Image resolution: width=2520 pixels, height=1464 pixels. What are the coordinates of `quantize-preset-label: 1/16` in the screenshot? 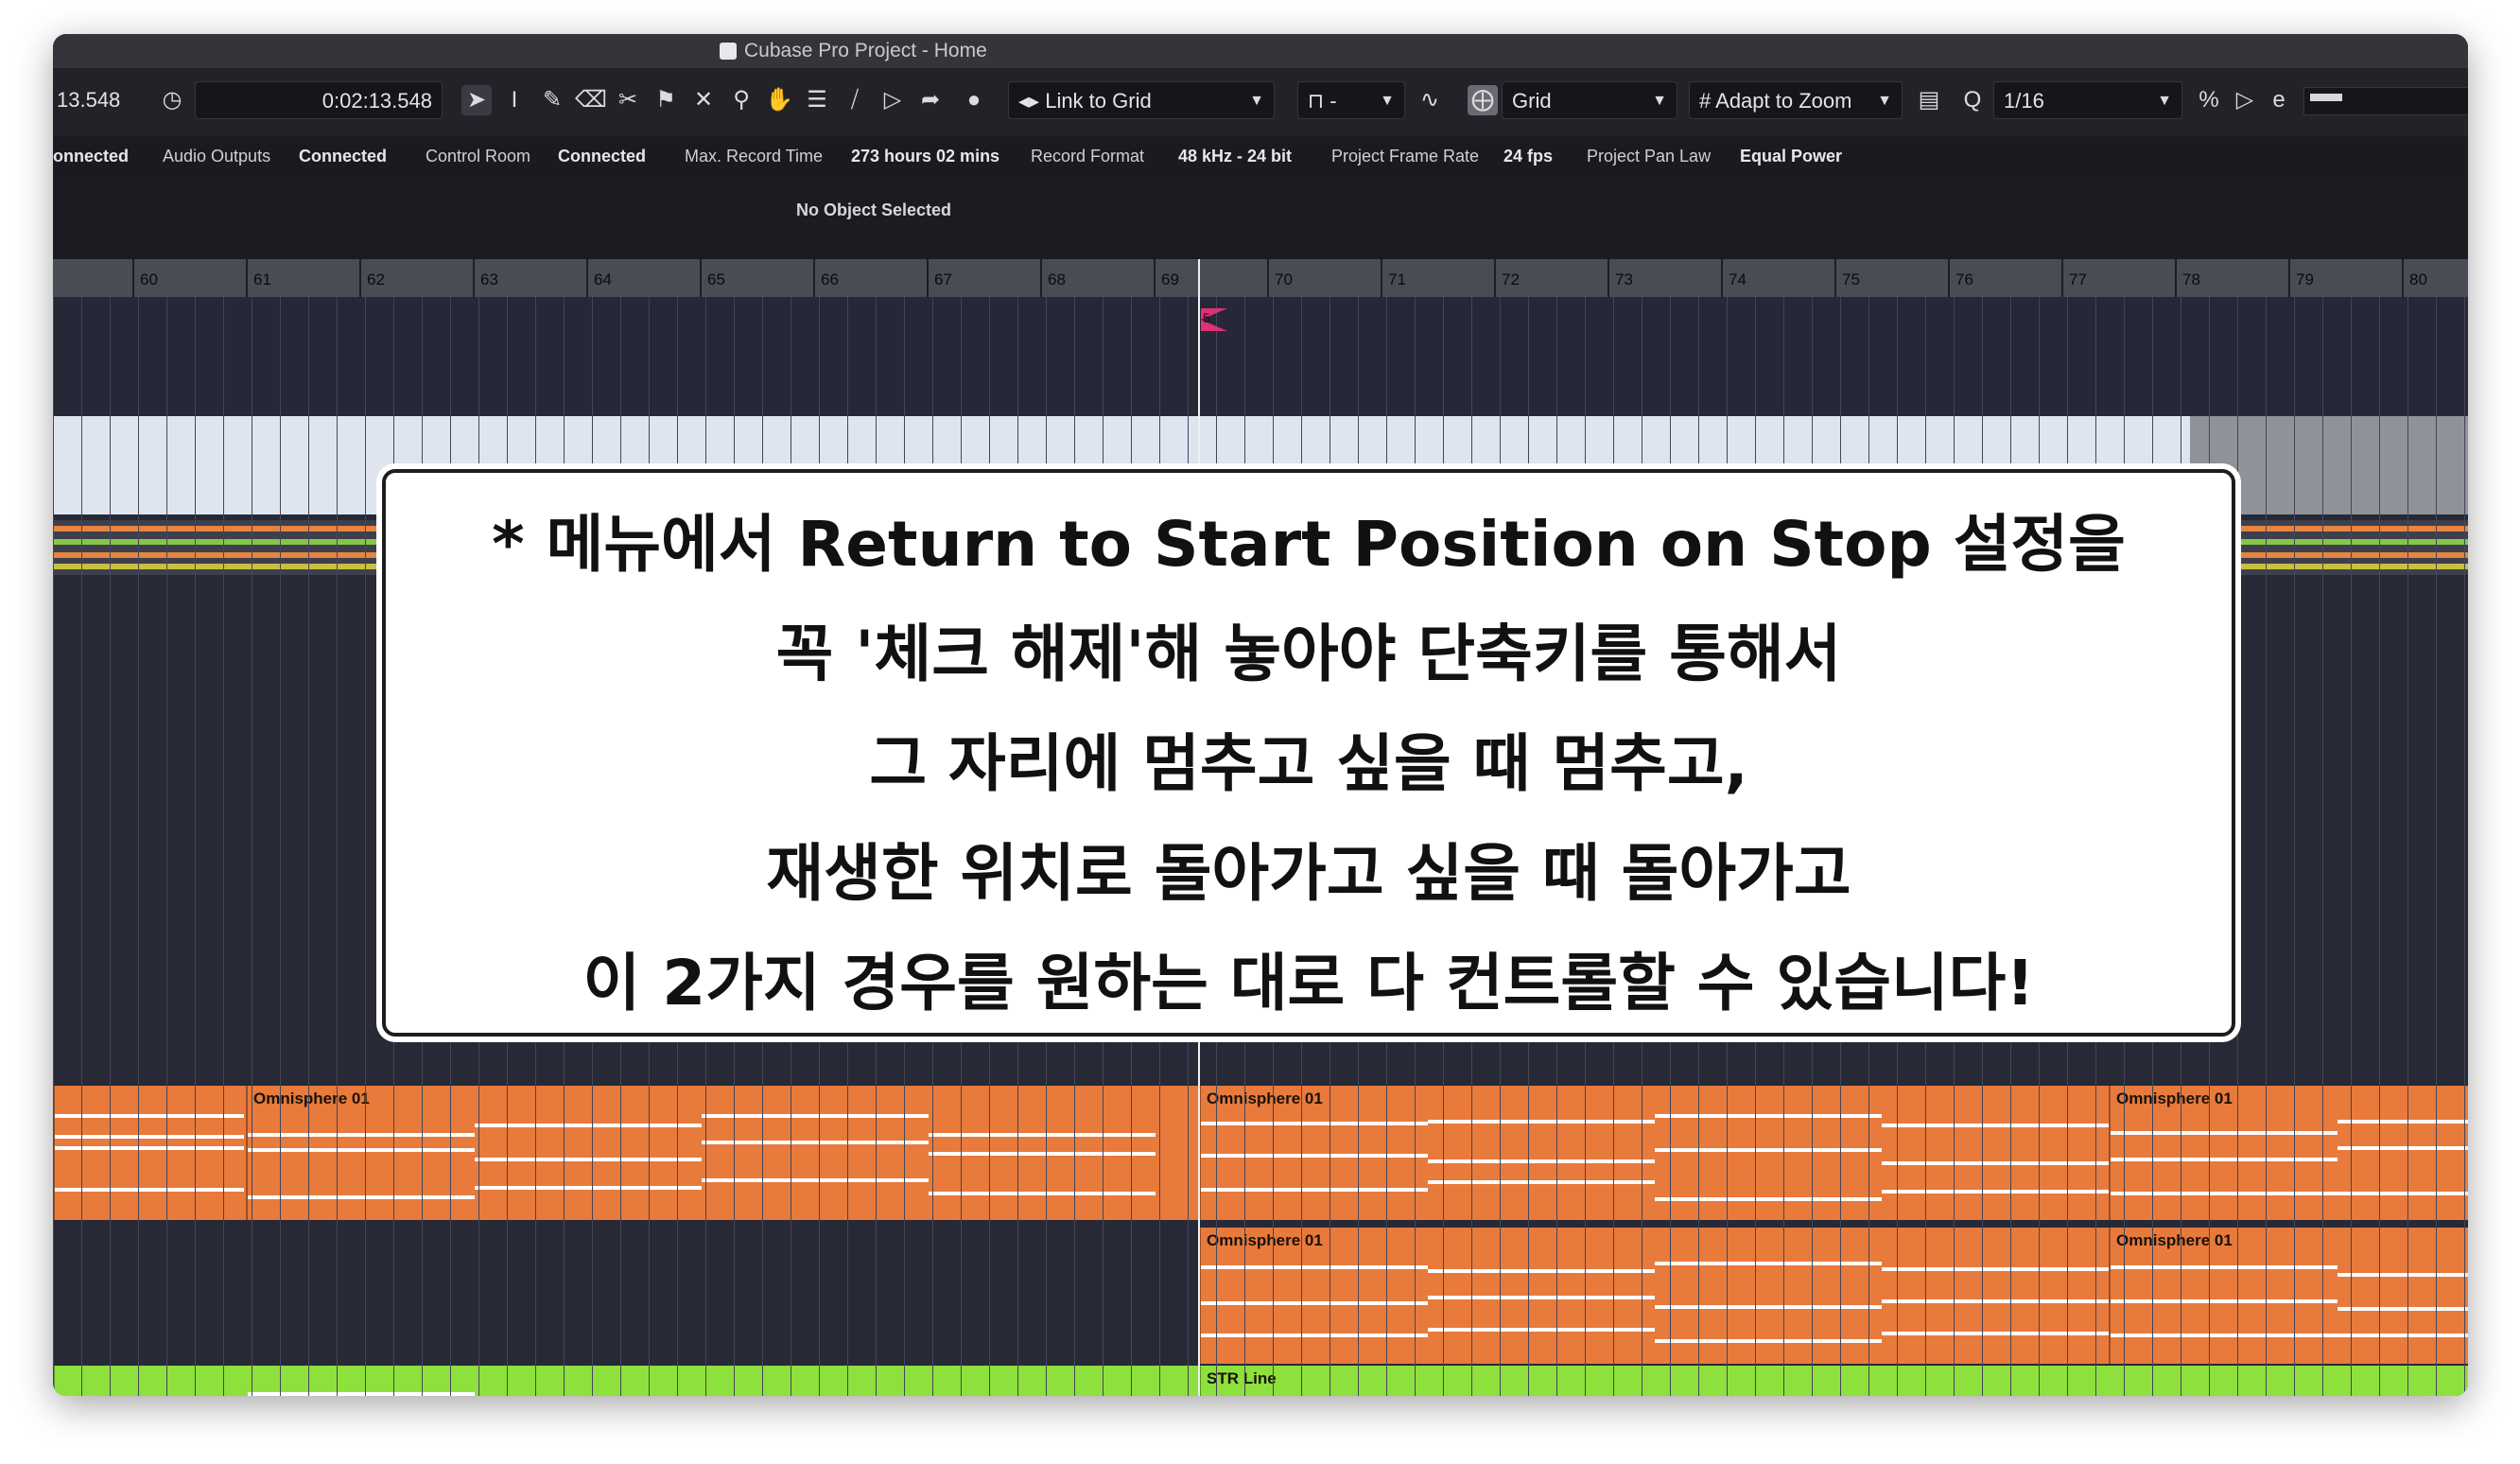 It's located at (2024, 101).